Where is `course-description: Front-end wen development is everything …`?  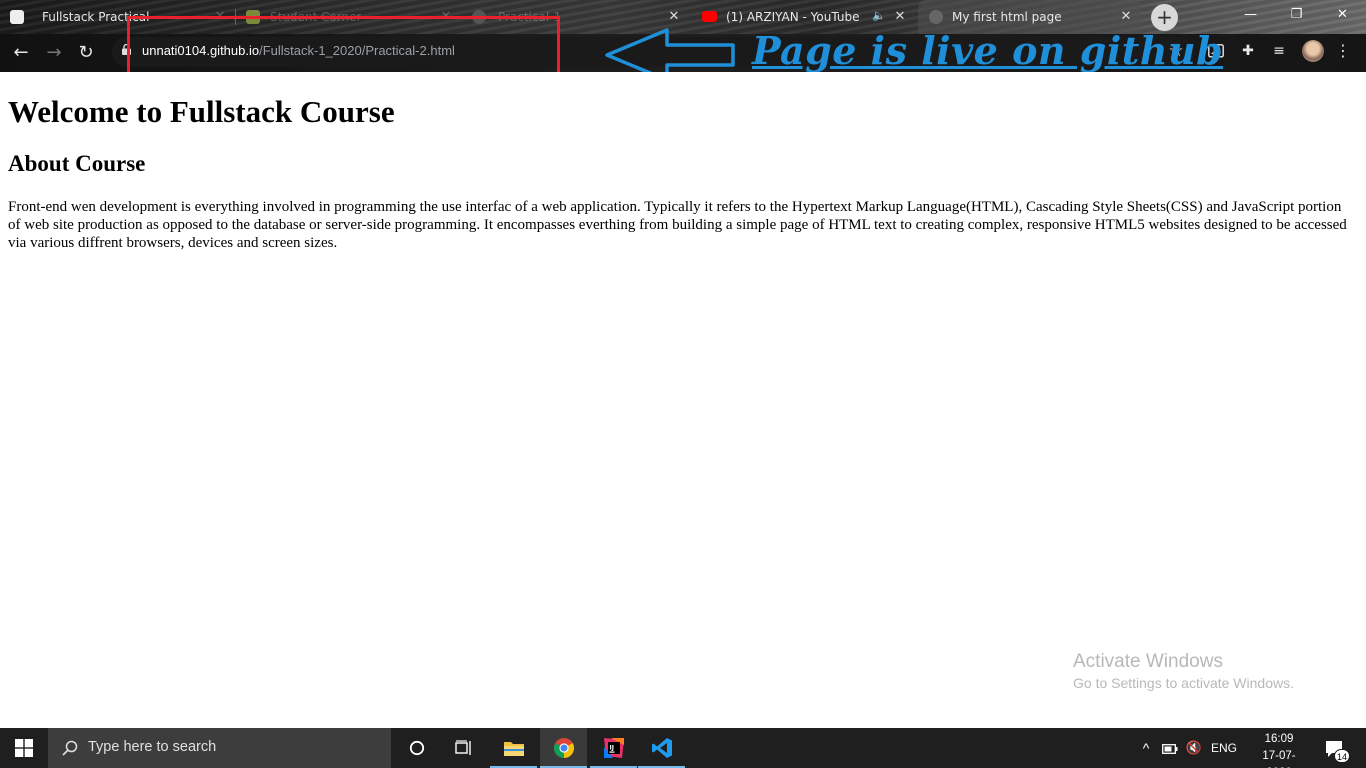
course-description: Front-end wen development is everything … is located at coordinates (677, 225).